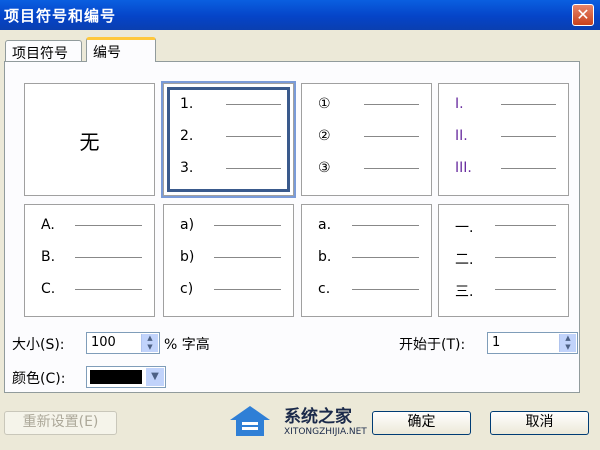  What do you see at coordinates (324, 104) in the screenshot?
I see `list-marker: ①` at bounding box center [324, 104].